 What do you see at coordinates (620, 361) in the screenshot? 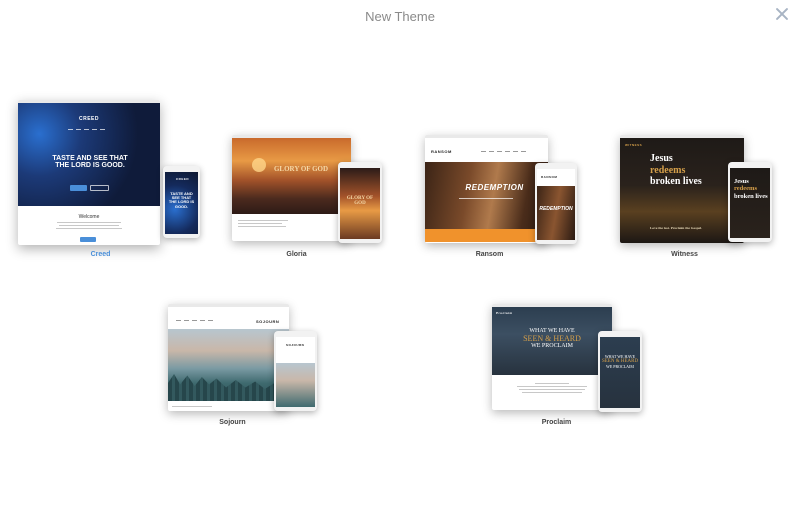
I see `proclaim-tablet-headline-block: WHAT WE HAVE SEEN & HEARD WE PROCLAIM` at bounding box center [620, 361].